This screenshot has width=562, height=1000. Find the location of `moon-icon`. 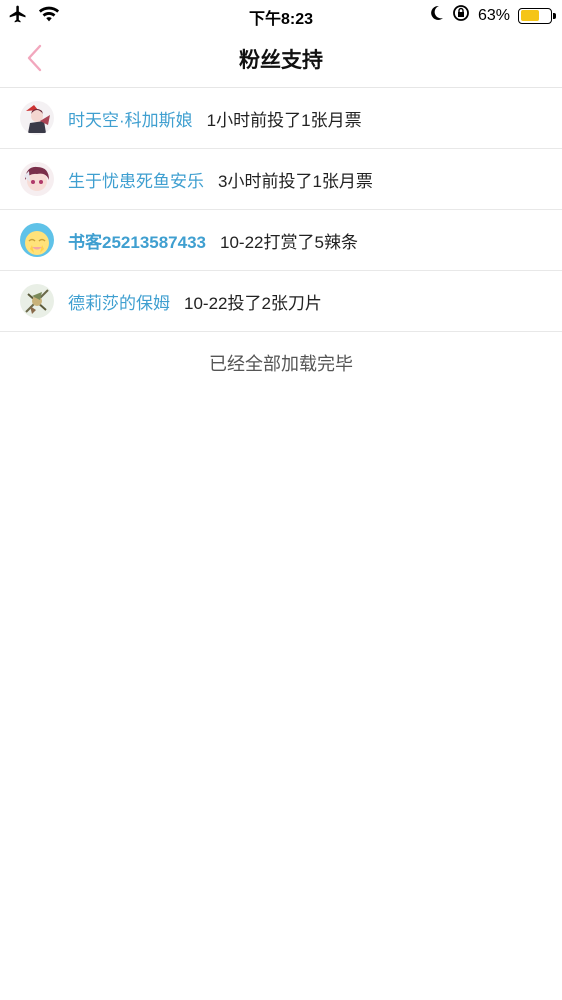

moon-icon is located at coordinates (437, 15).